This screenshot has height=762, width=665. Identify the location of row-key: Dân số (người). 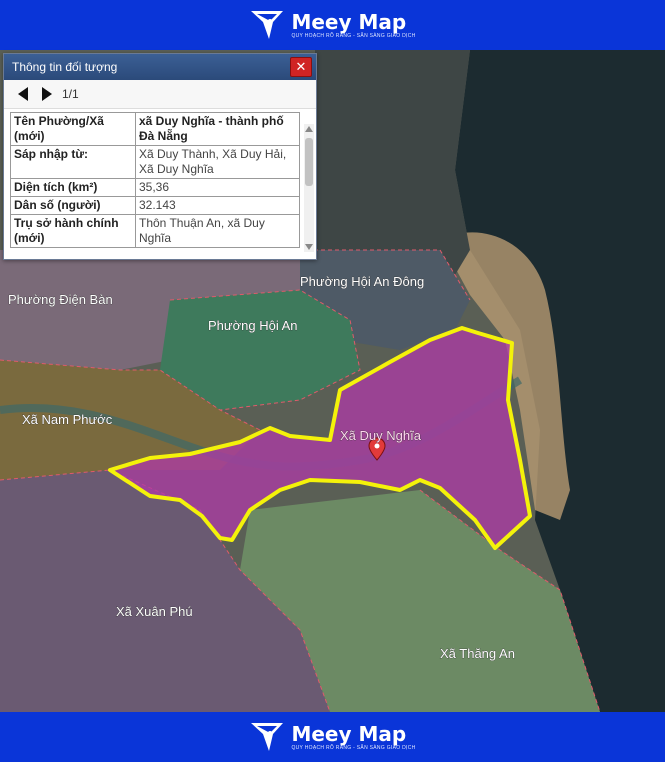
(73, 205).